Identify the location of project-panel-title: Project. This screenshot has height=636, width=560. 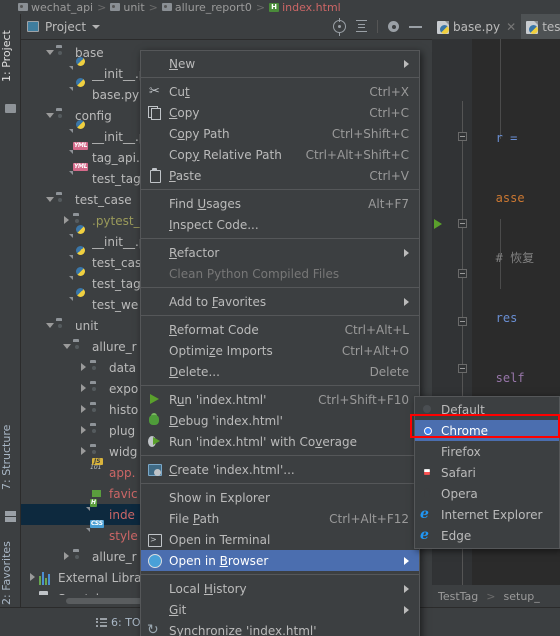
(66, 26).